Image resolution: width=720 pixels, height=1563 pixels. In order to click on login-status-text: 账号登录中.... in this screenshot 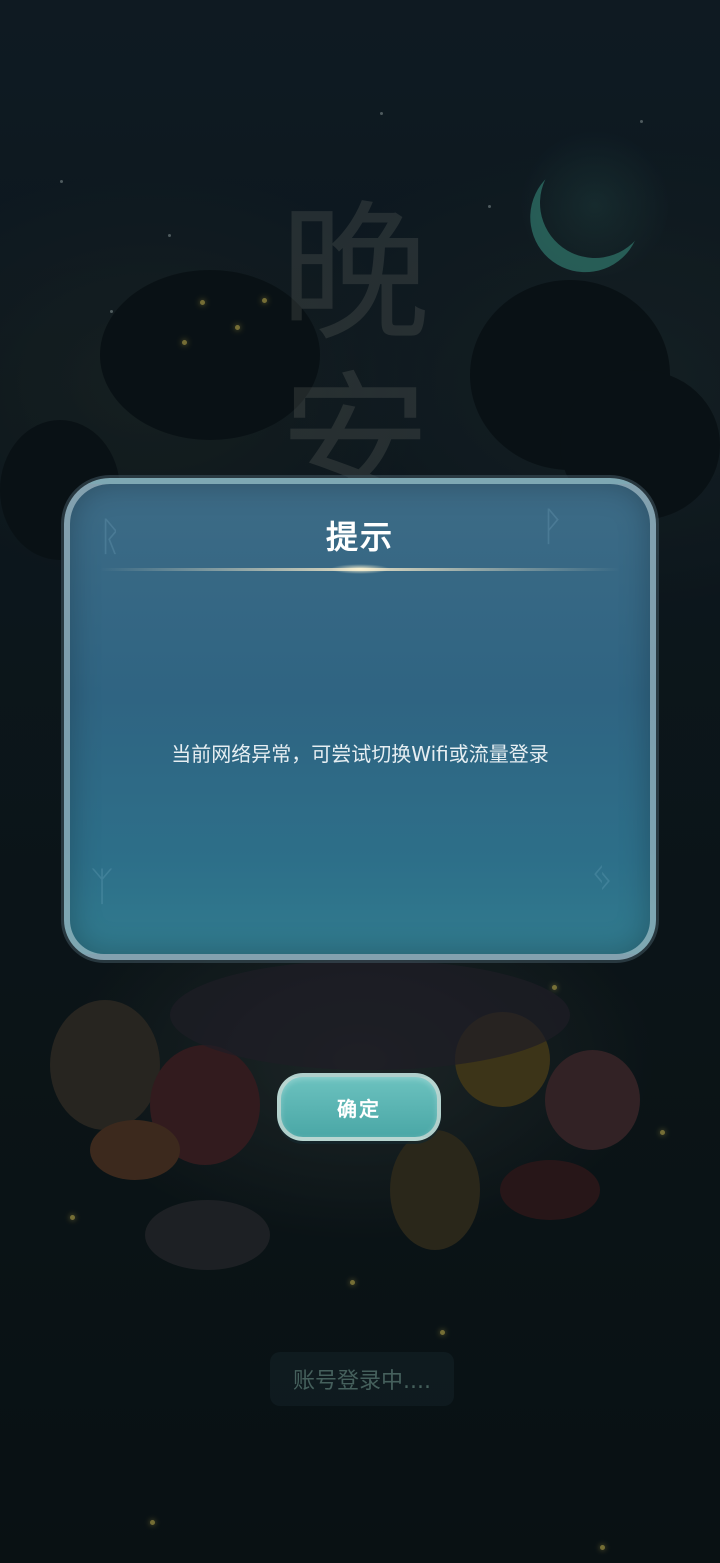, I will do `click(362, 1379)`.